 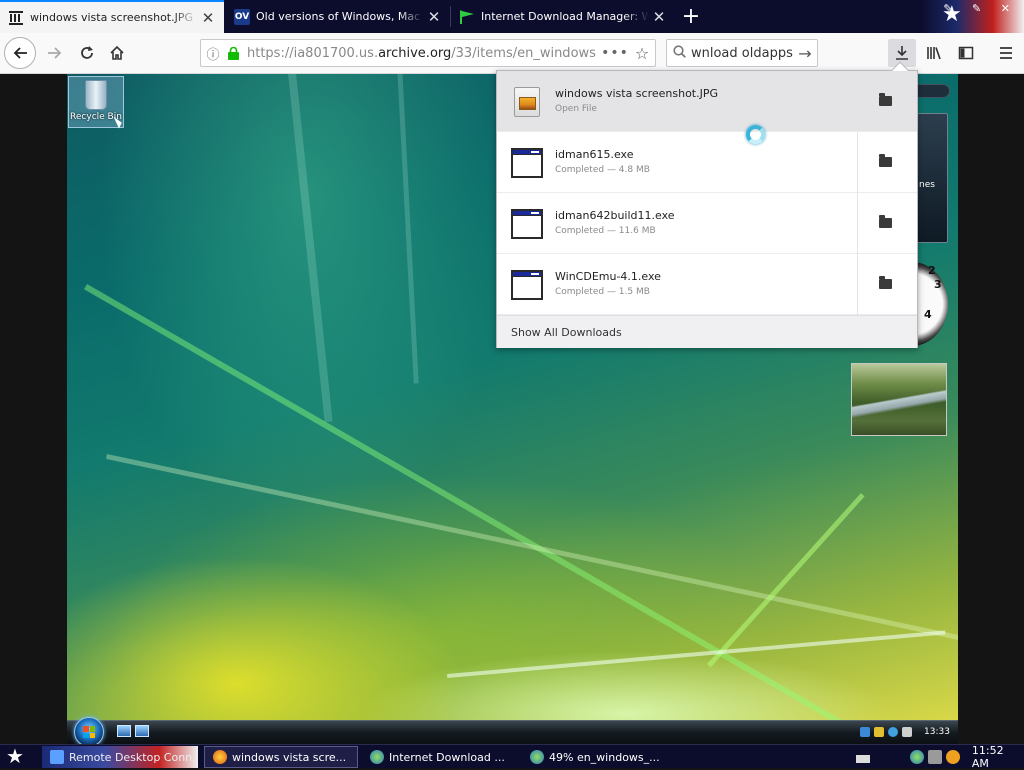 I want to click on new-tab-button: +, so click(x=691, y=16).